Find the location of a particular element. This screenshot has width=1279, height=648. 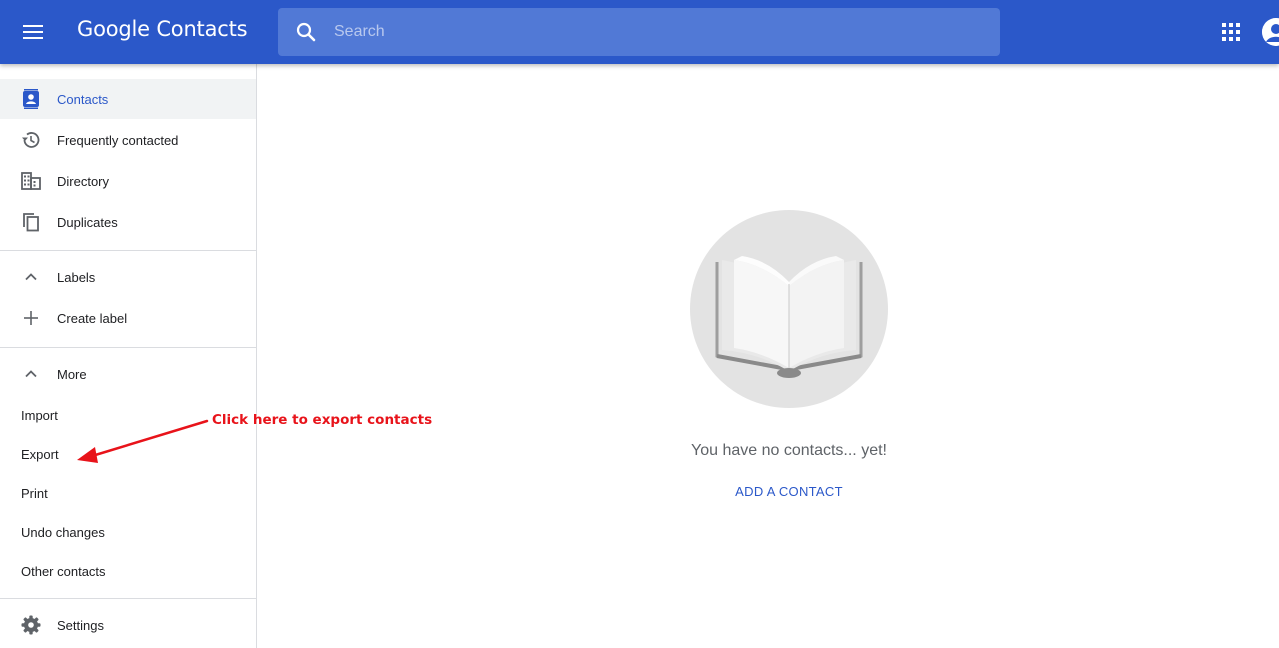

google-apps-button is located at coordinates (1231, 32).